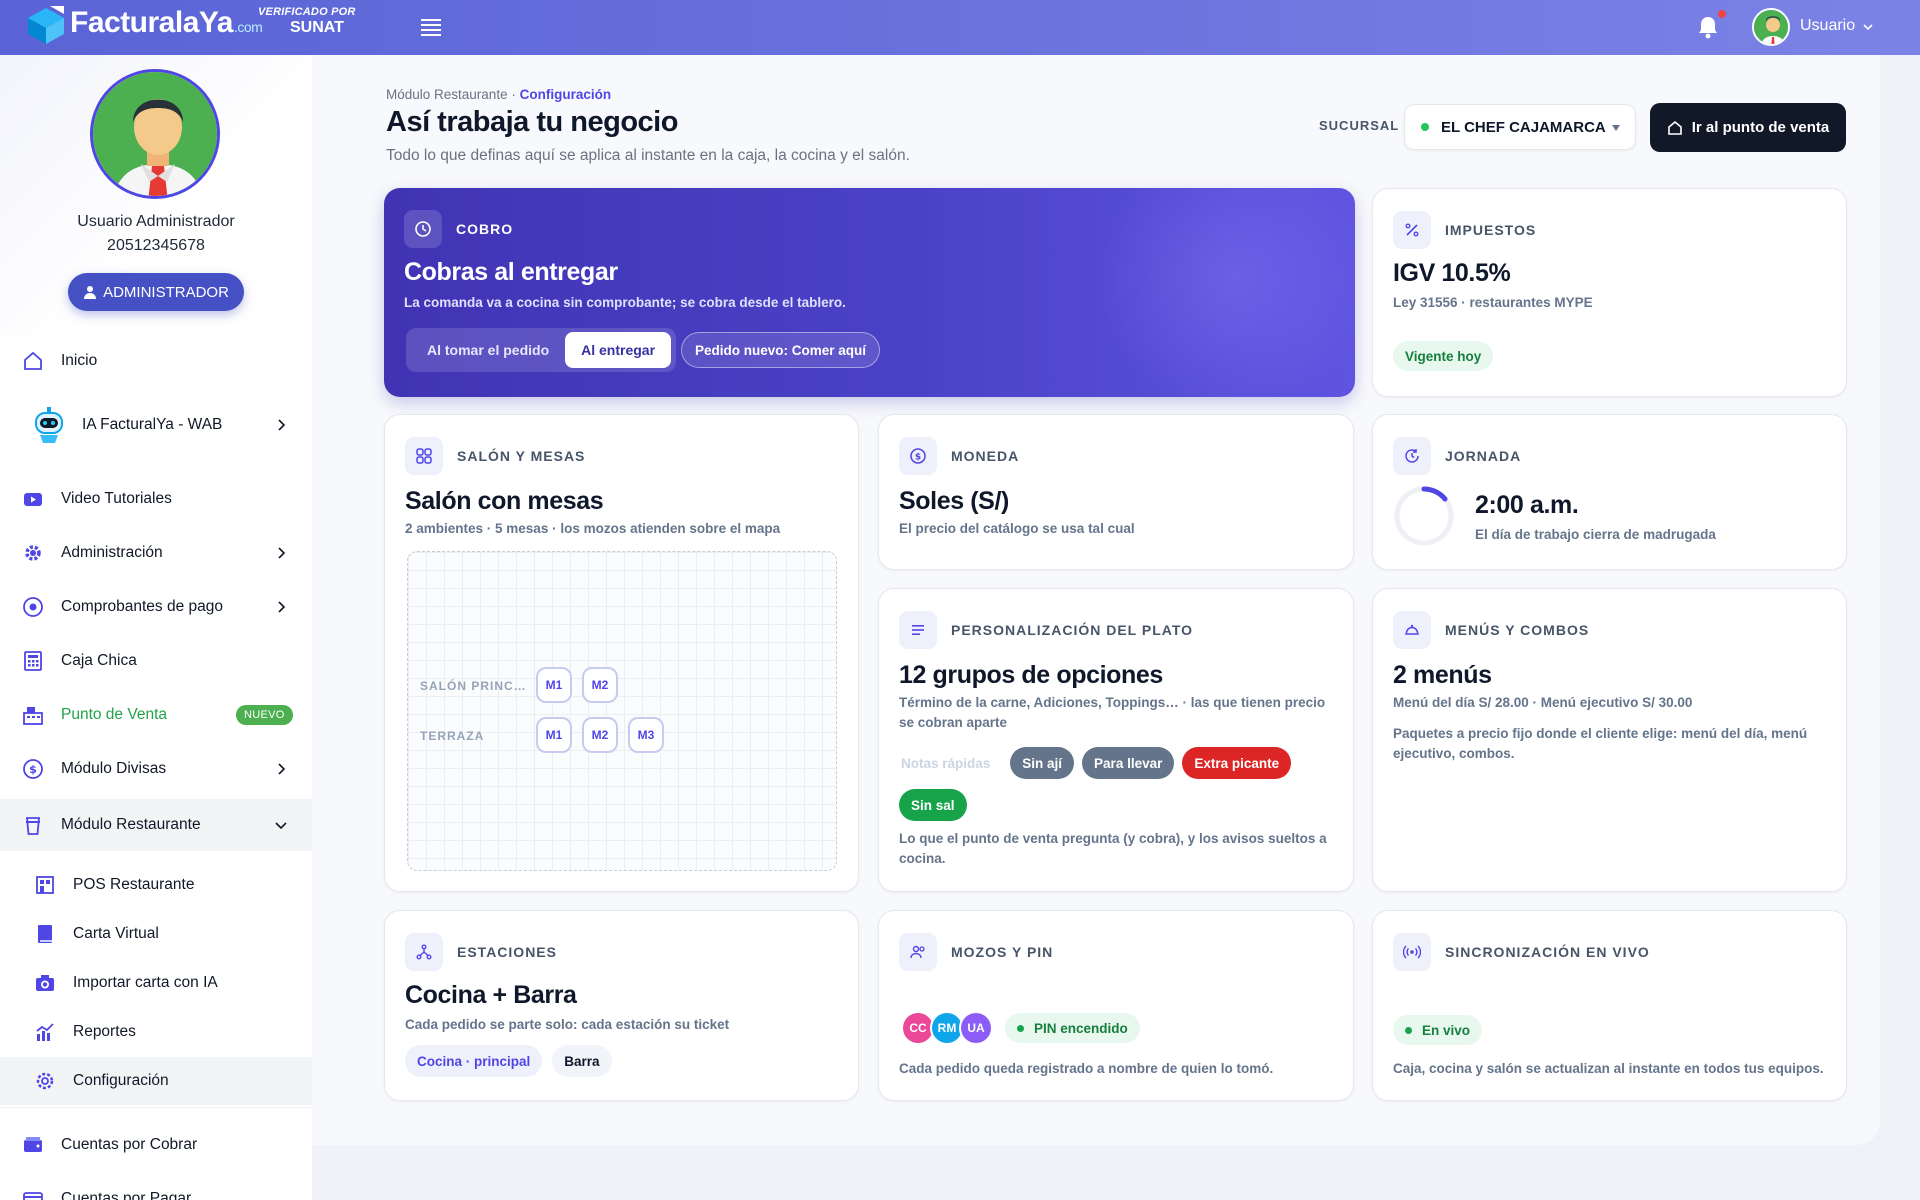 The width and height of the screenshot is (1920, 1200). Describe the element at coordinates (1523, 127) in the screenshot. I see `branch-select-value: EL CHEF CAJAMARCA` at that location.